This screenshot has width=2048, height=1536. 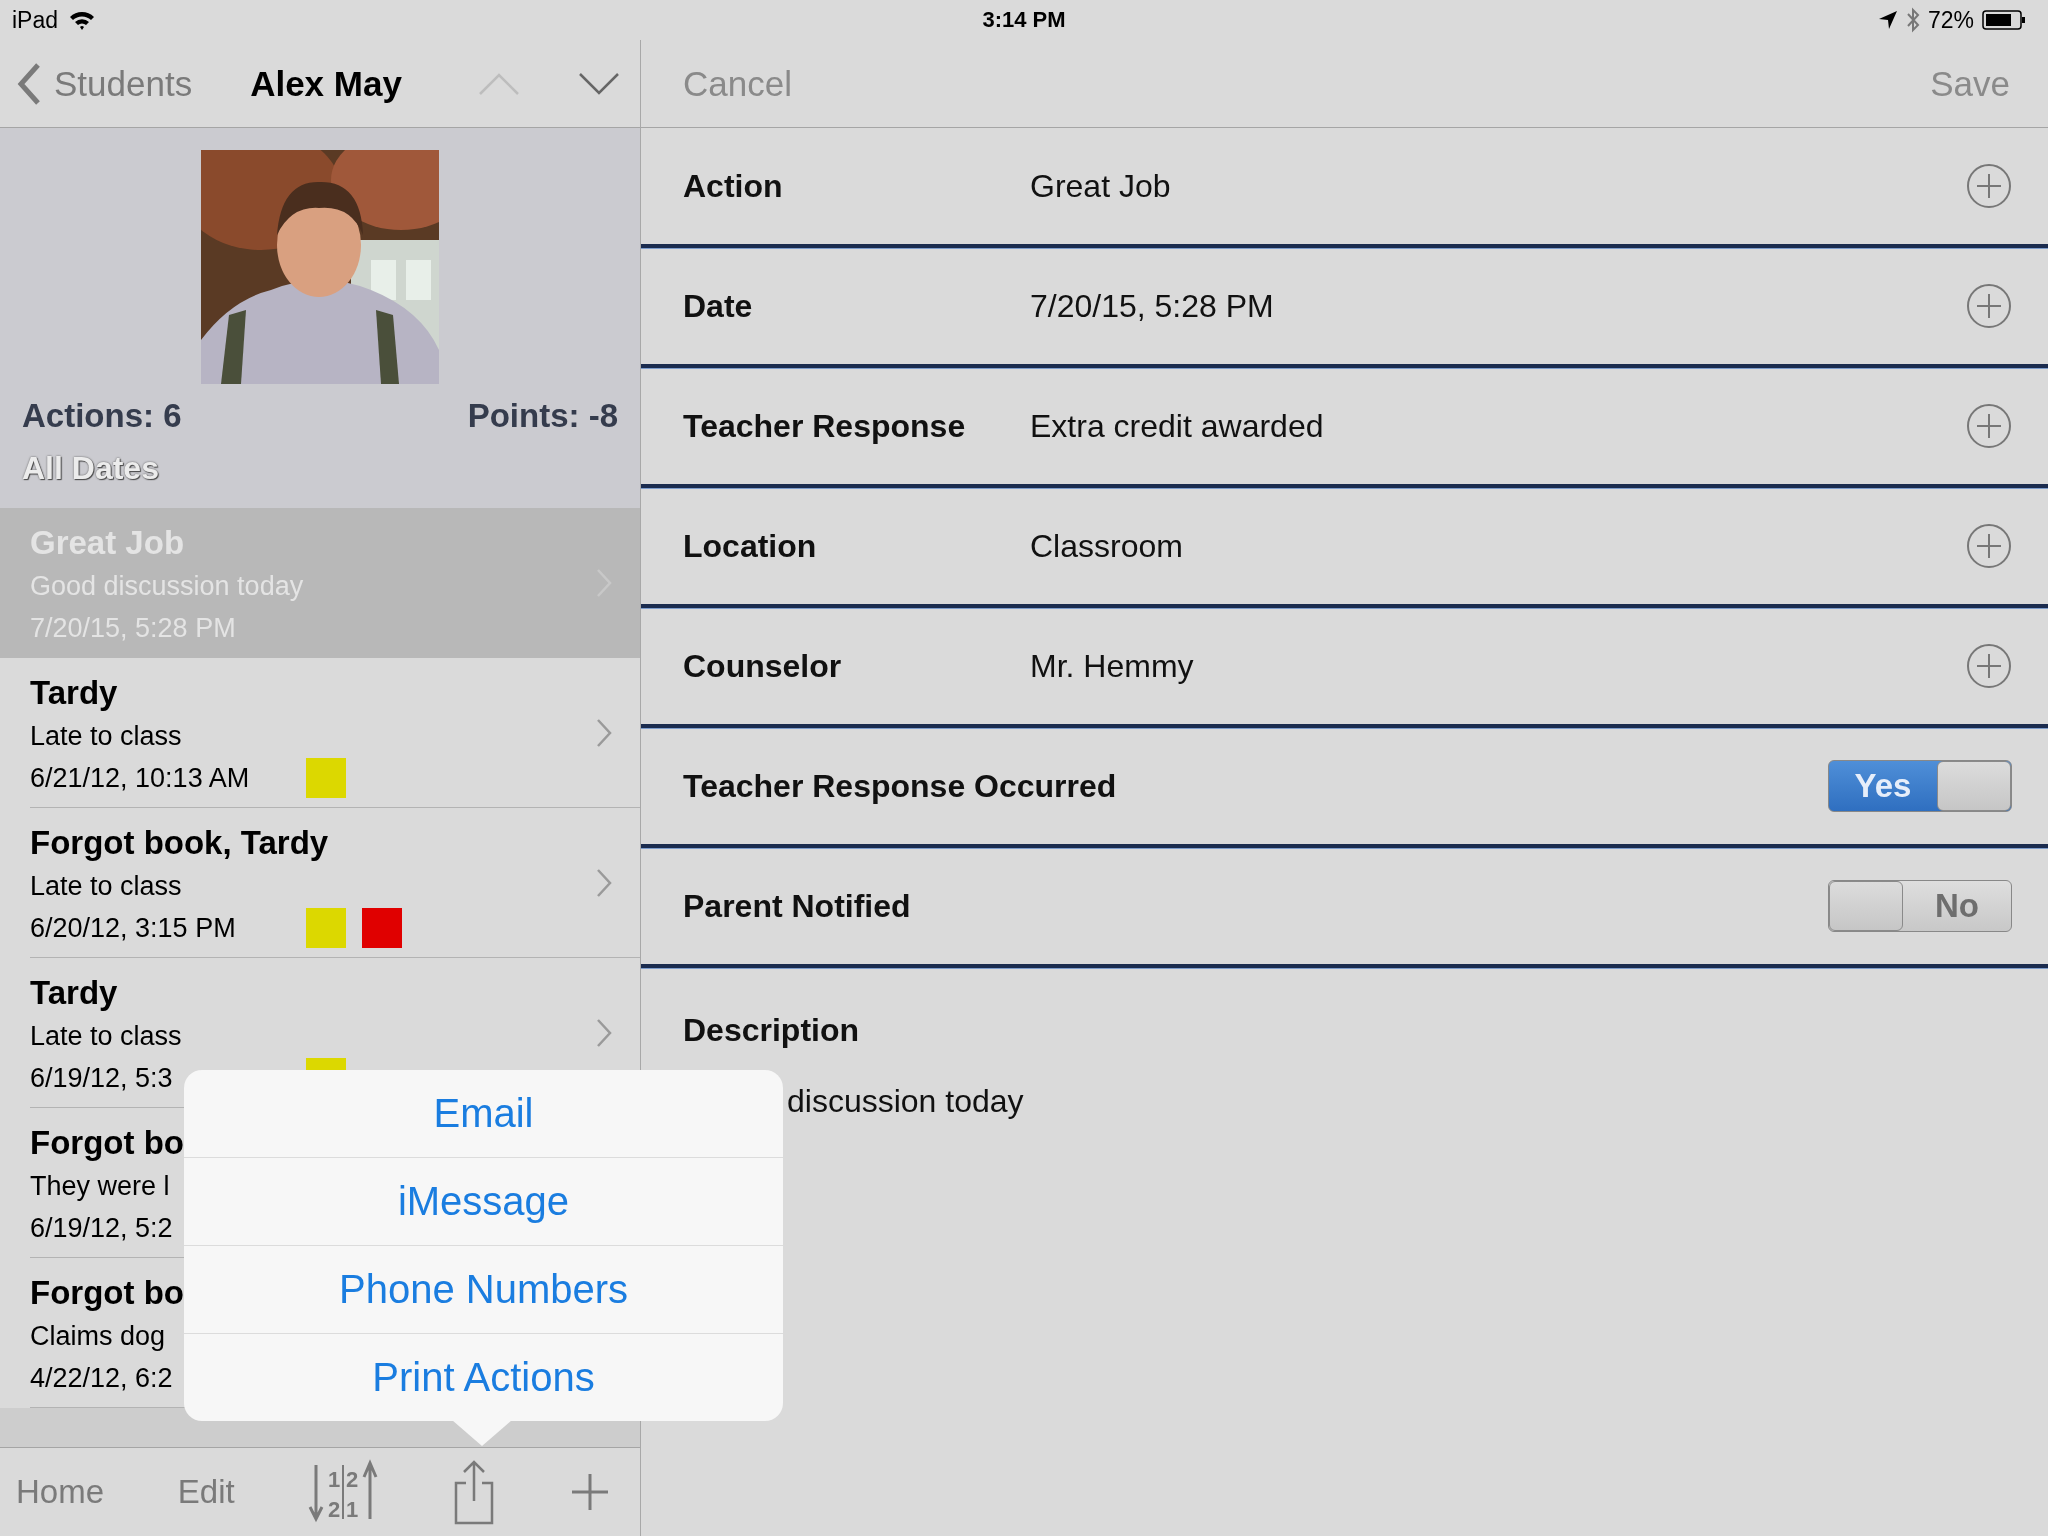 I want to click on field-label: Teacher Response, so click(x=825, y=426).